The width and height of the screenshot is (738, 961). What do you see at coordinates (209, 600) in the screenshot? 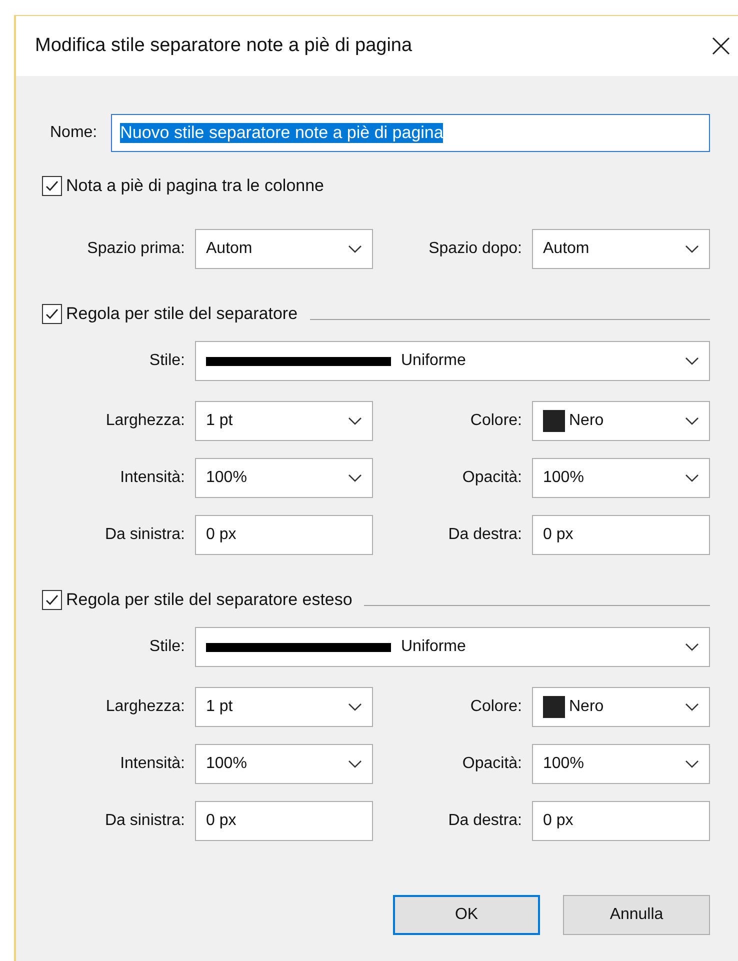
I see `checkbox-label: Regola per stile del separatore esteso` at bounding box center [209, 600].